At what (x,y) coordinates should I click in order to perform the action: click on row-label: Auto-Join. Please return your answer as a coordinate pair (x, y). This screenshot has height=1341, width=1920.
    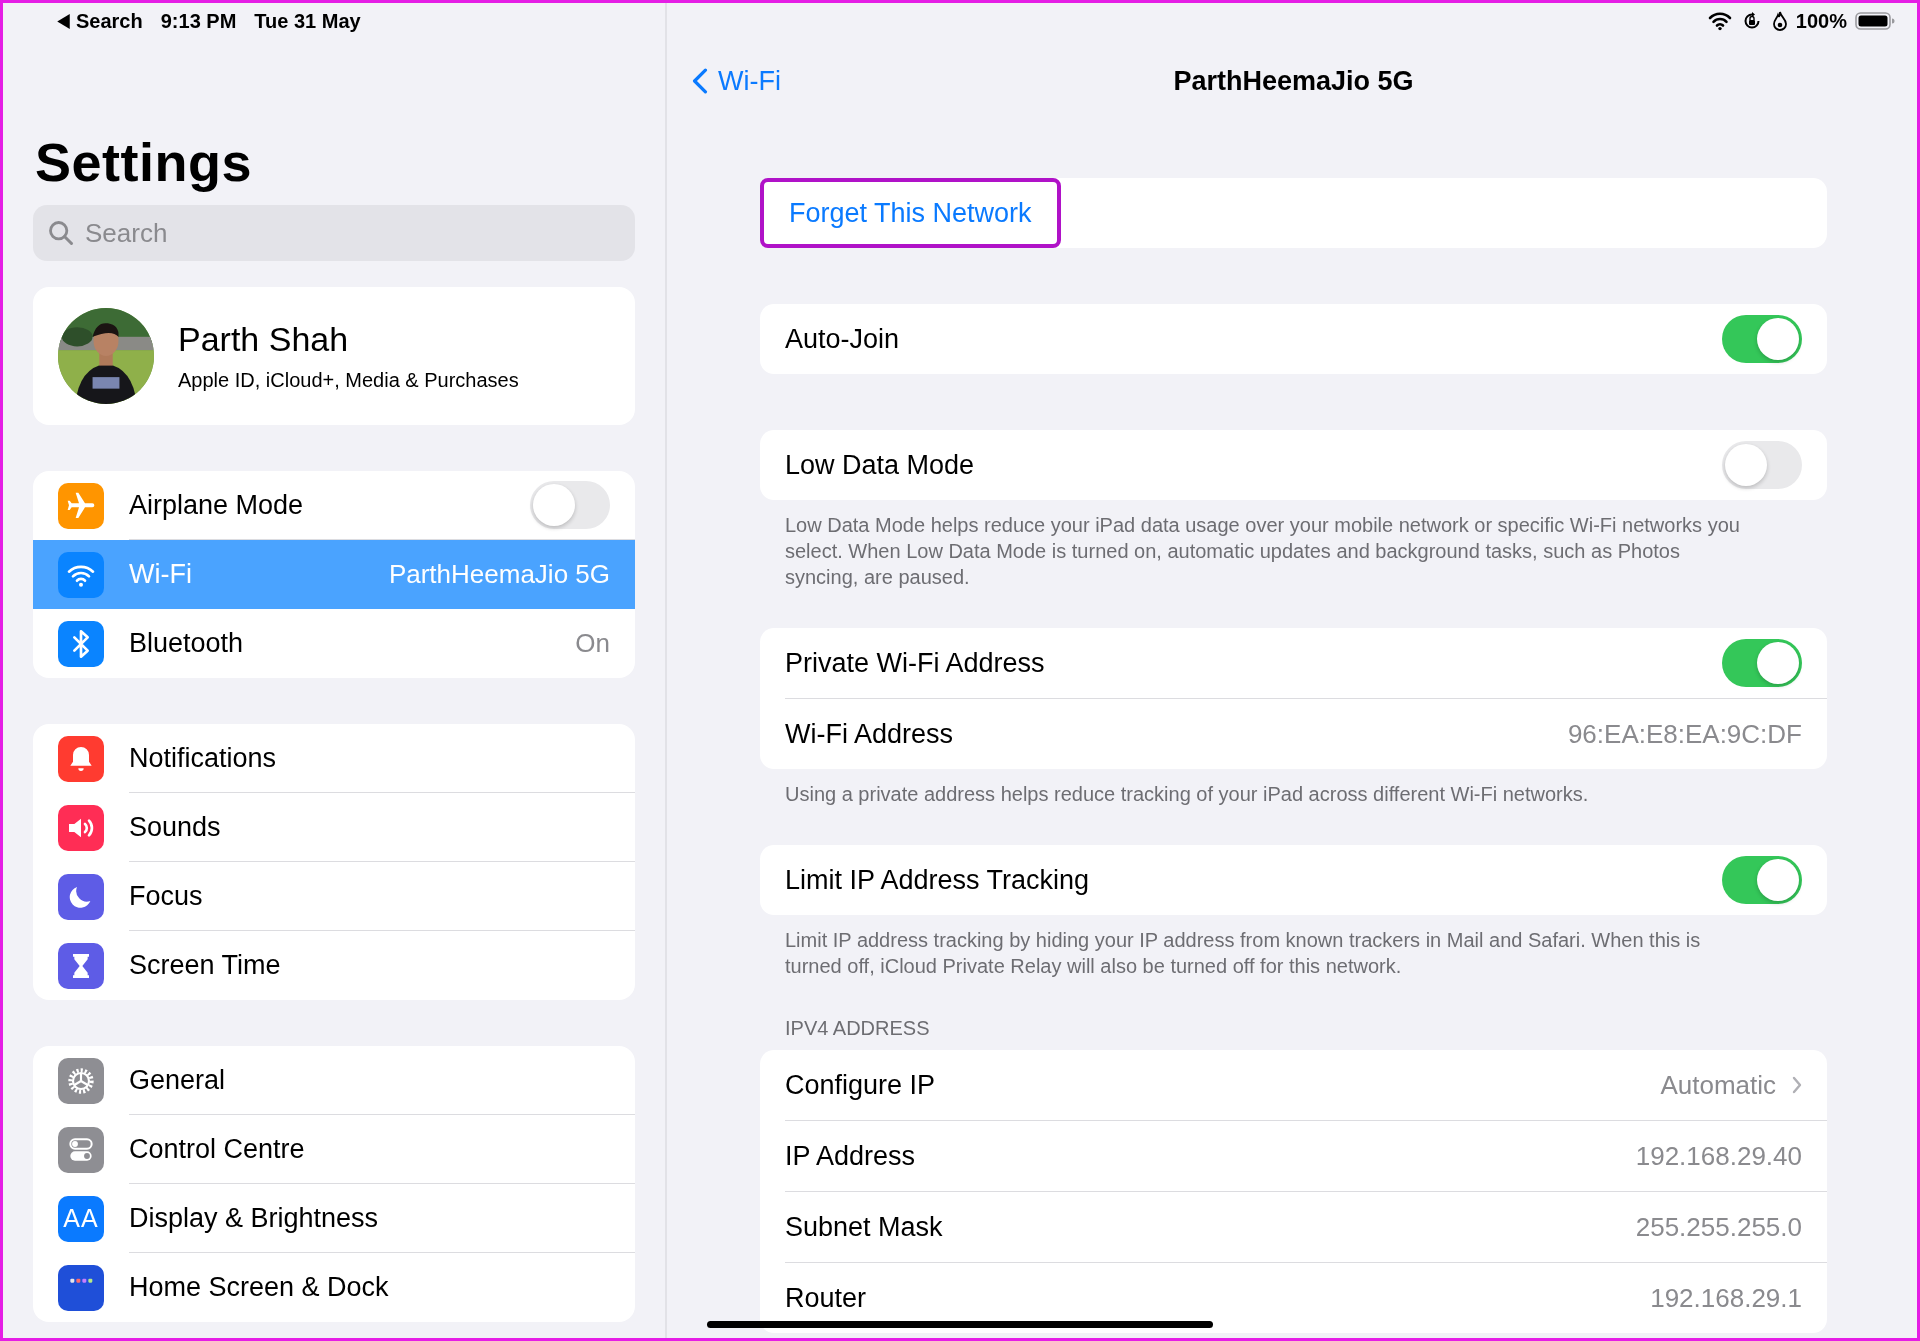
    Looking at the image, I should click on (842, 339).